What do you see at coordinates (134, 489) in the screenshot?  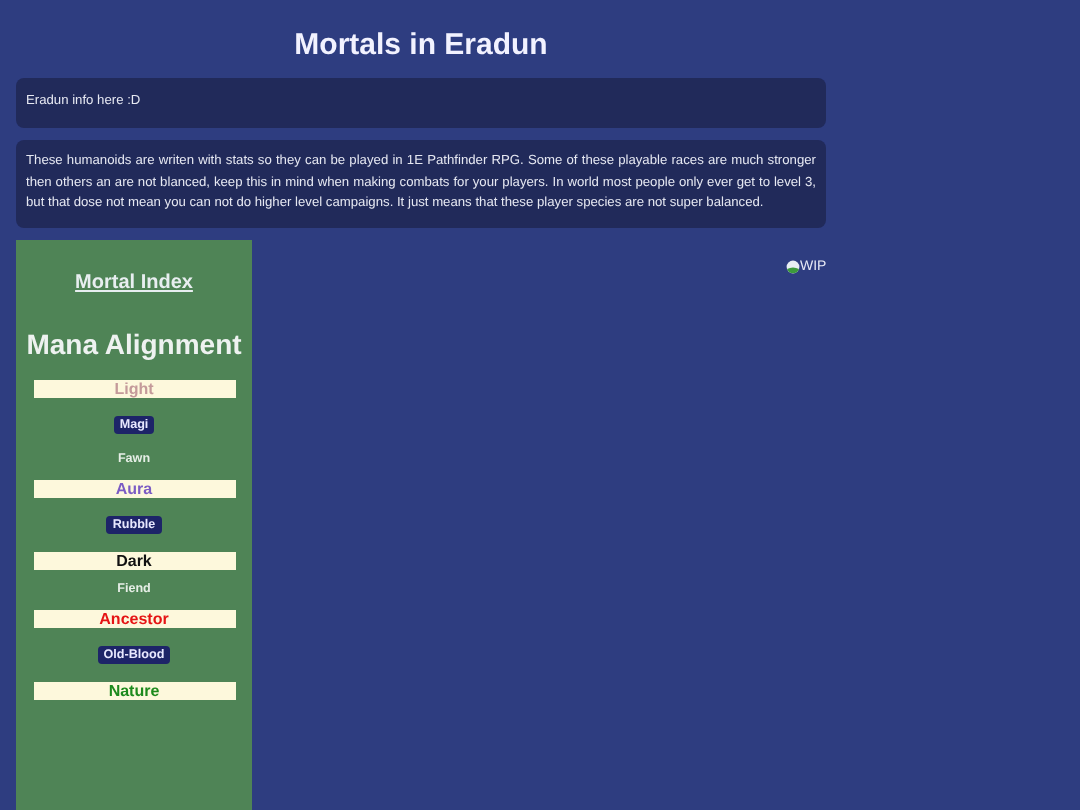 I see `category-label: Aura` at bounding box center [134, 489].